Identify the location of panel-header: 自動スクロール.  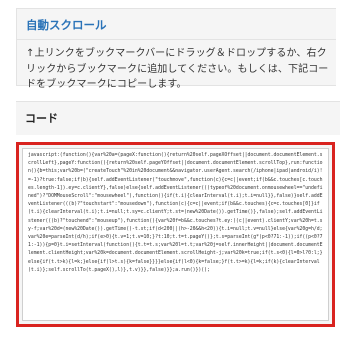
(176, 24).